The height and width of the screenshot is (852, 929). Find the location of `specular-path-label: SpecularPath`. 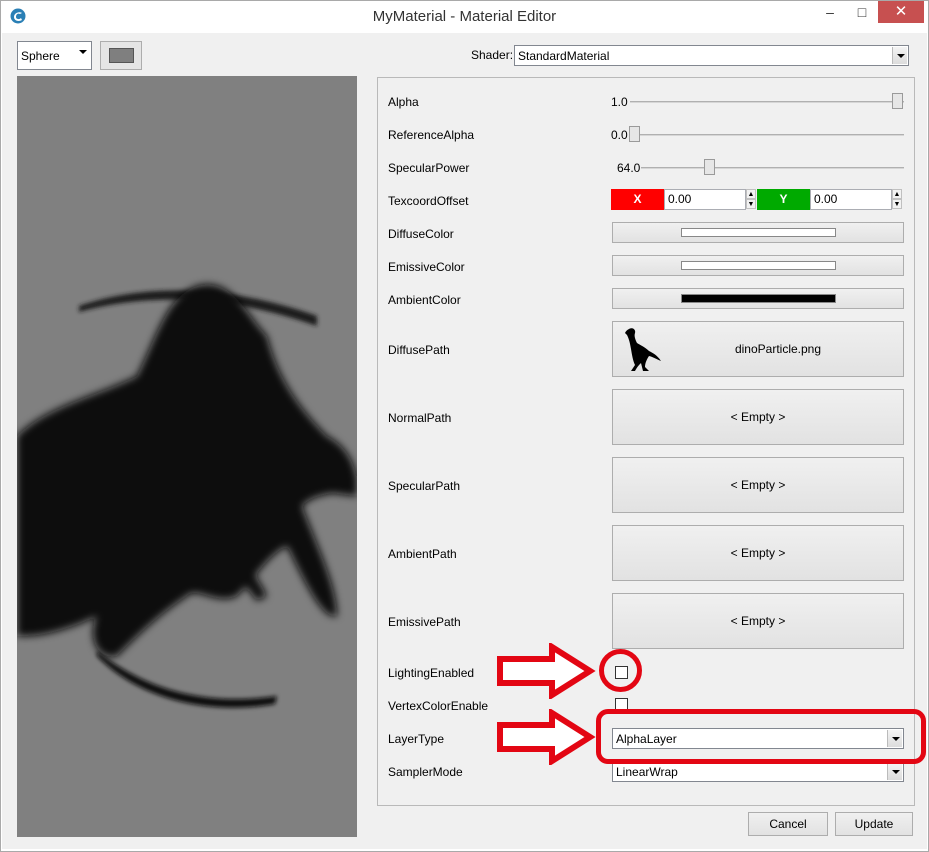

specular-path-label: SpecularPath is located at coordinates (424, 486).